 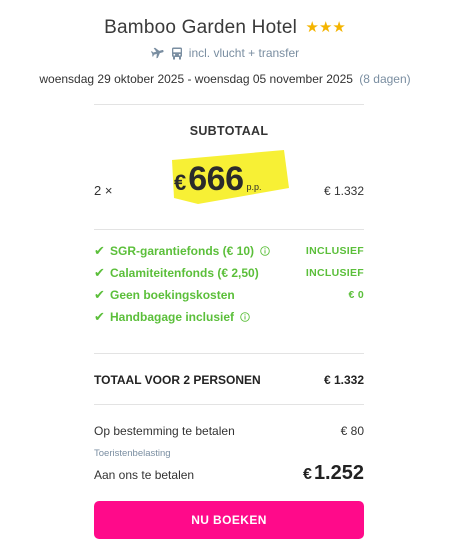 What do you see at coordinates (229, 131) in the screenshot?
I see `subtotal-heading: SUBTOTAAL` at bounding box center [229, 131].